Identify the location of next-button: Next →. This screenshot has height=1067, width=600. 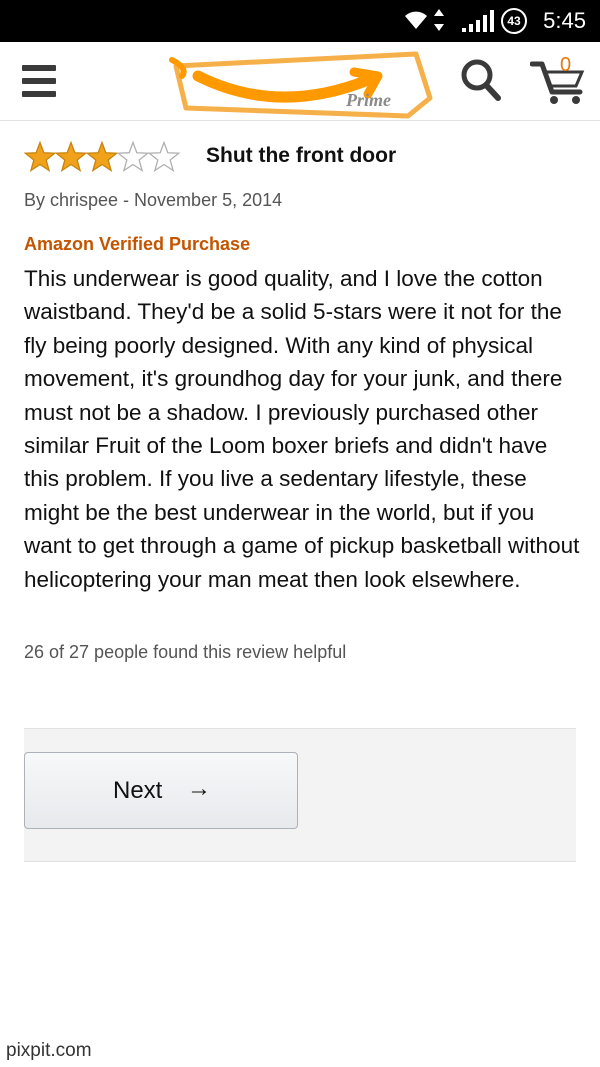
(161, 790).